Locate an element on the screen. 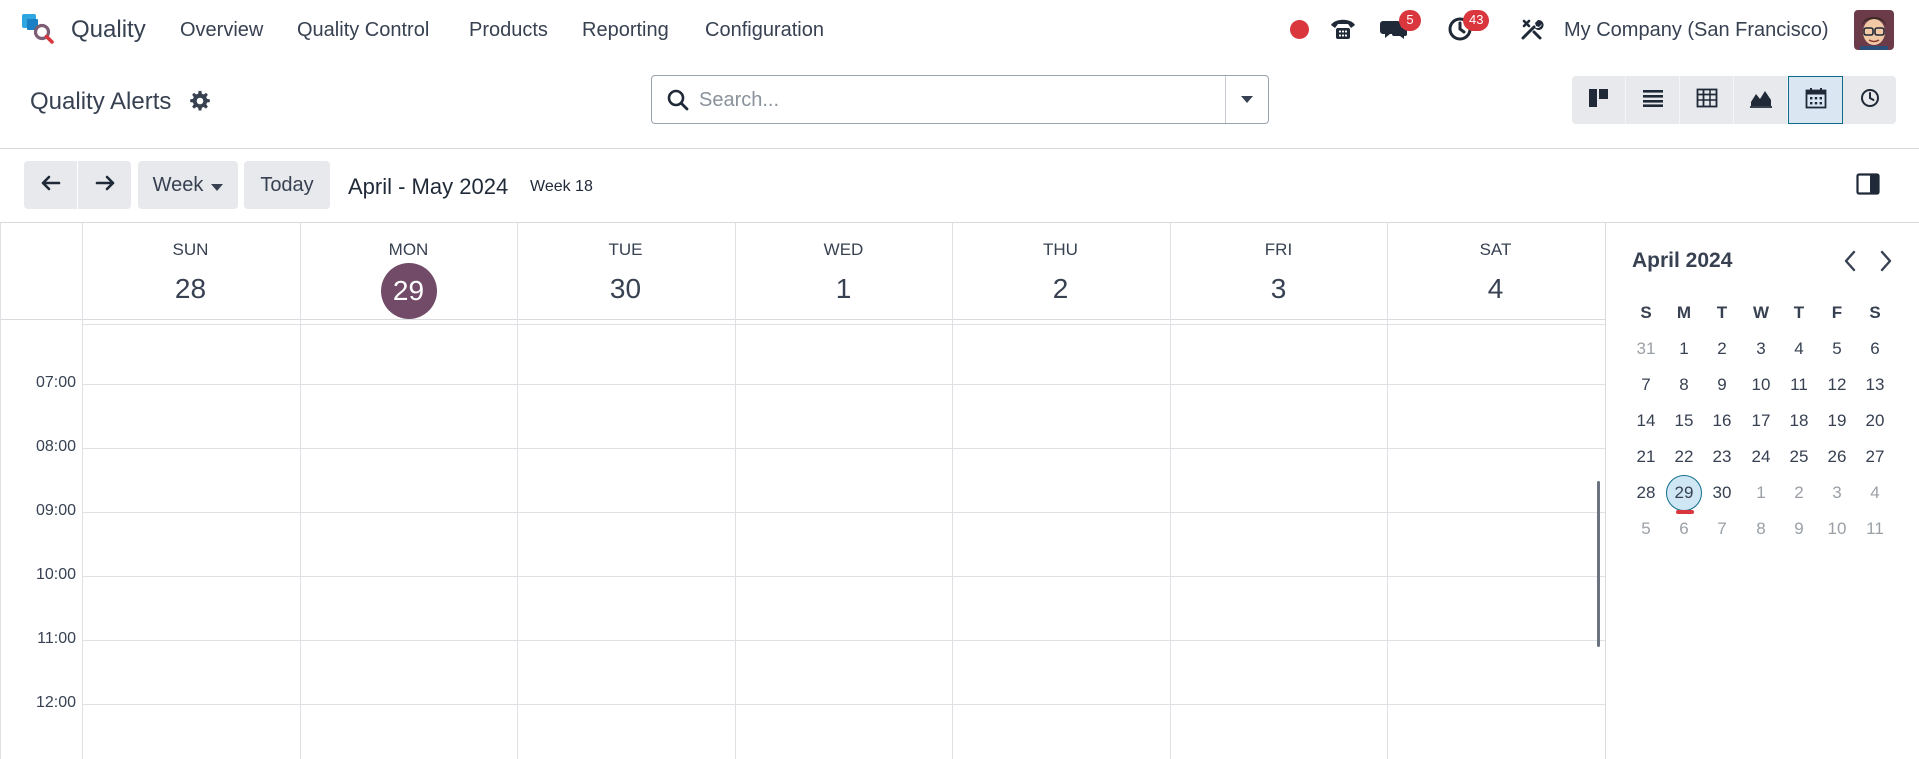  list-view-button is located at coordinates (1653, 100).